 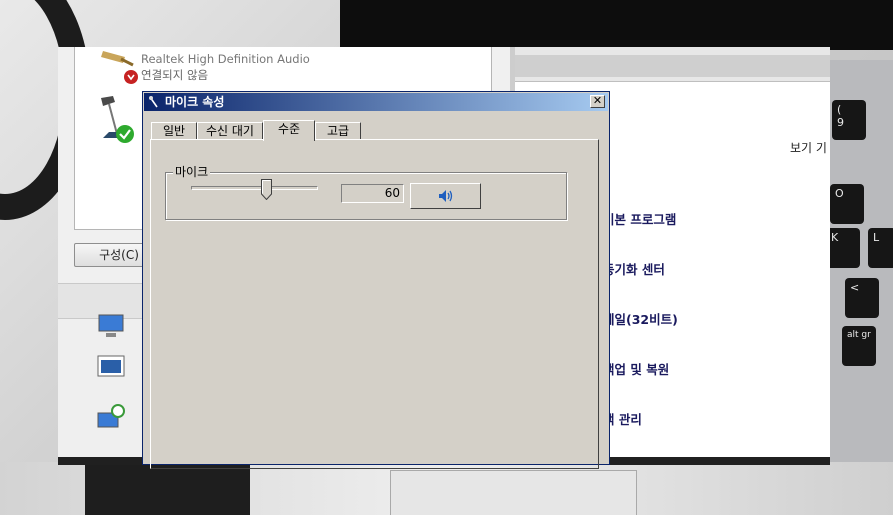 What do you see at coordinates (289, 130) in the screenshot?
I see `tab-levels: 수준` at bounding box center [289, 130].